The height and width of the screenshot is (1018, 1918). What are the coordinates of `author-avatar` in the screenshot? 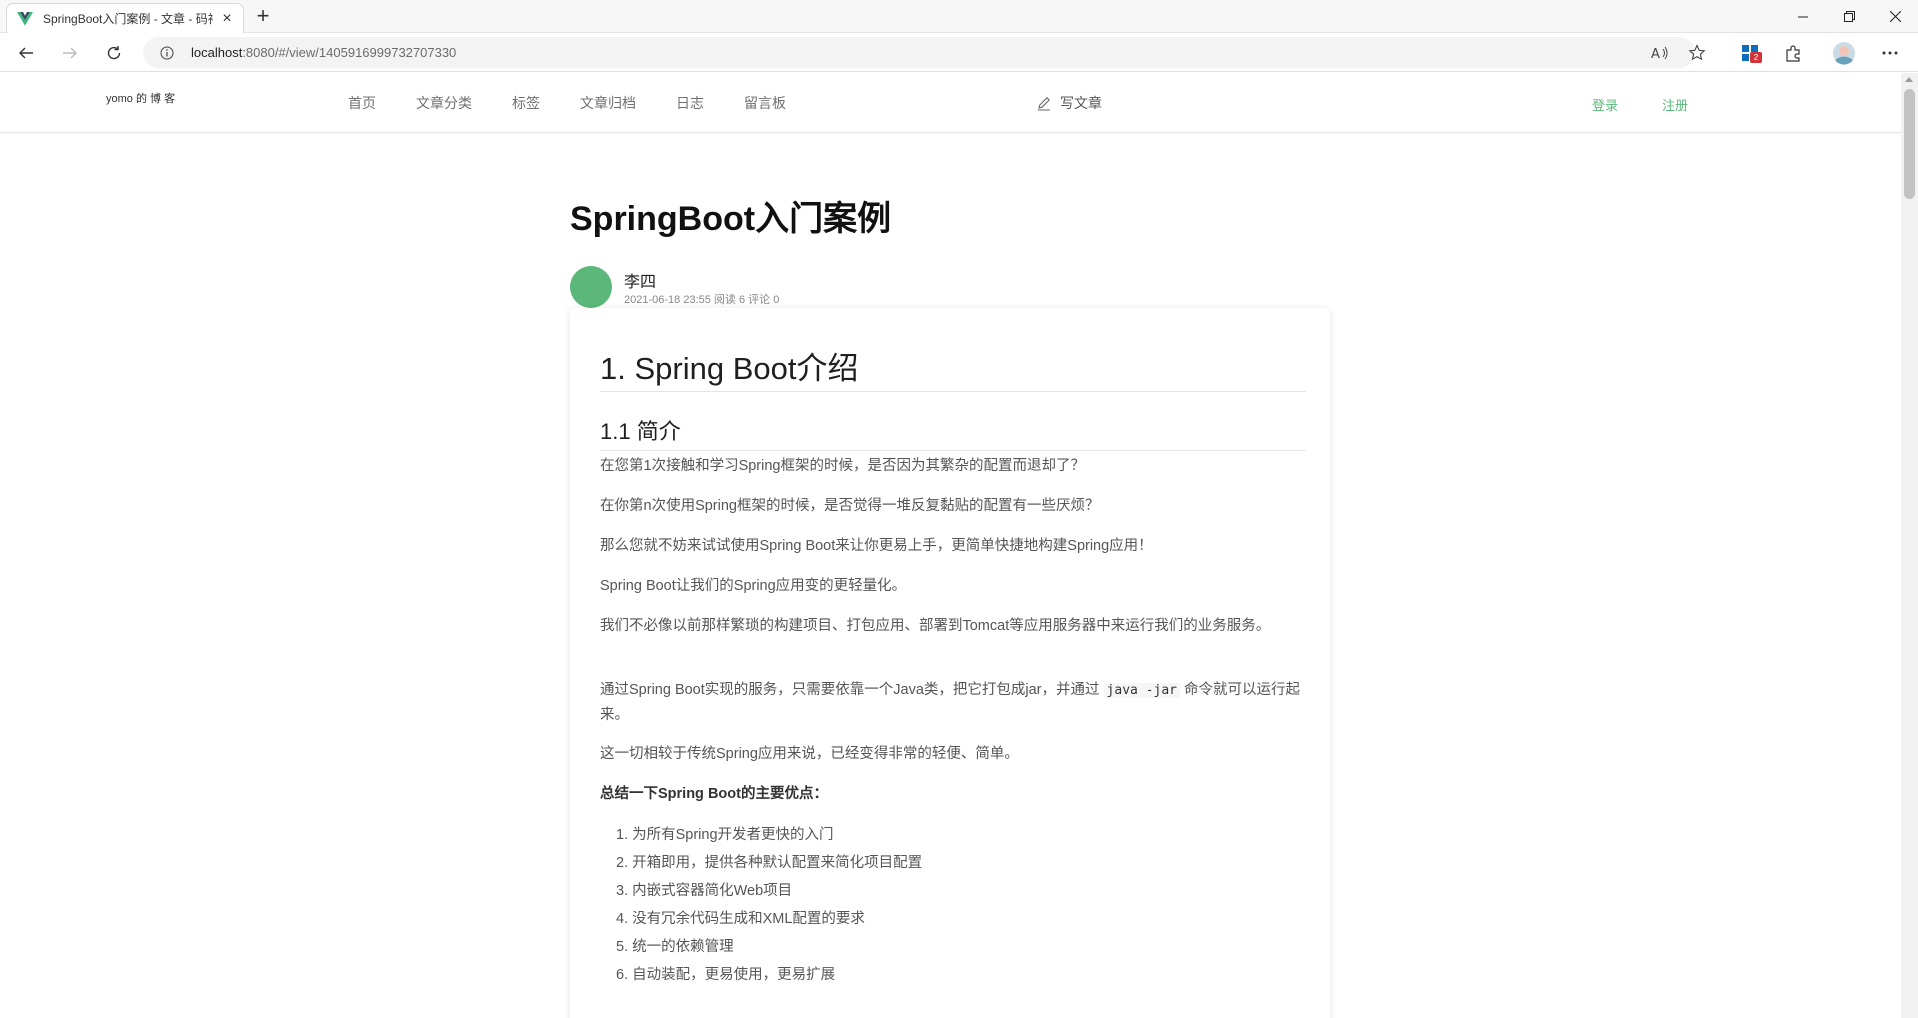 It's located at (591, 287).